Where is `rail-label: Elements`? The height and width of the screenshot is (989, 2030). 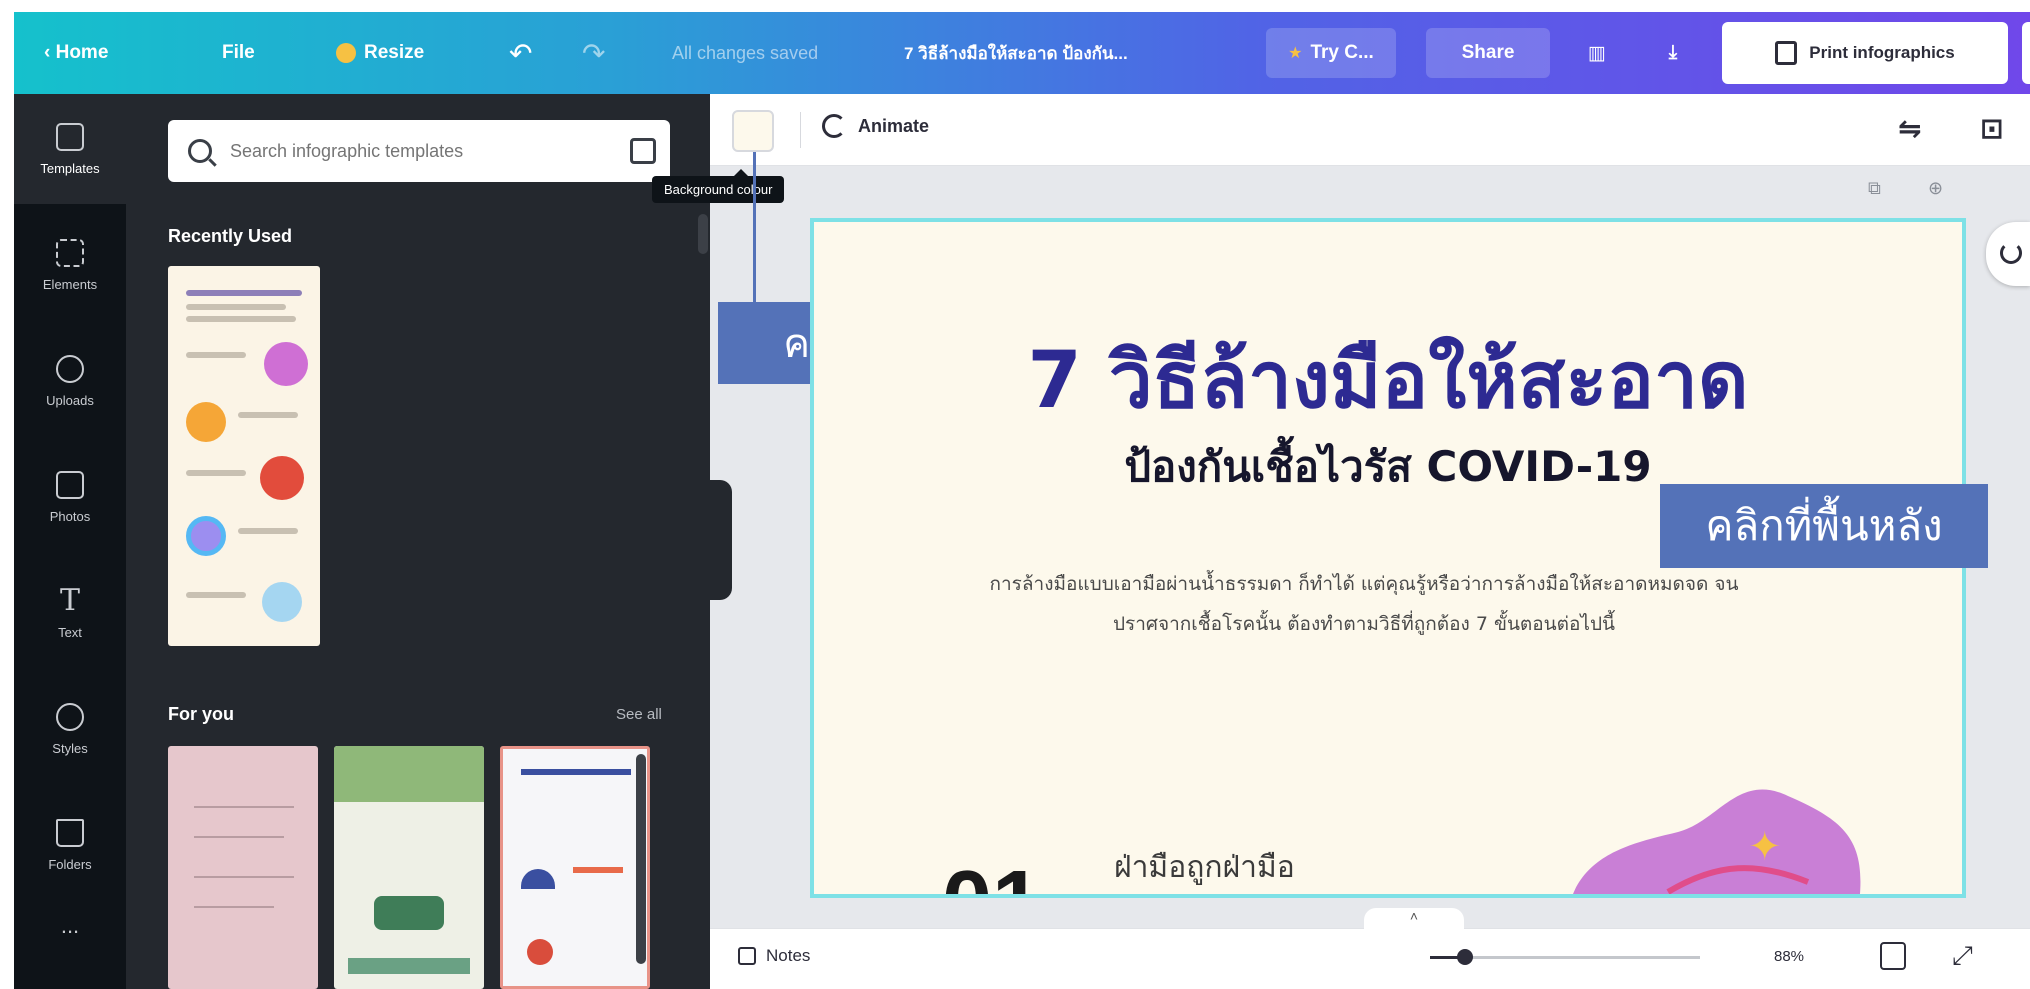 rail-label: Elements is located at coordinates (70, 284).